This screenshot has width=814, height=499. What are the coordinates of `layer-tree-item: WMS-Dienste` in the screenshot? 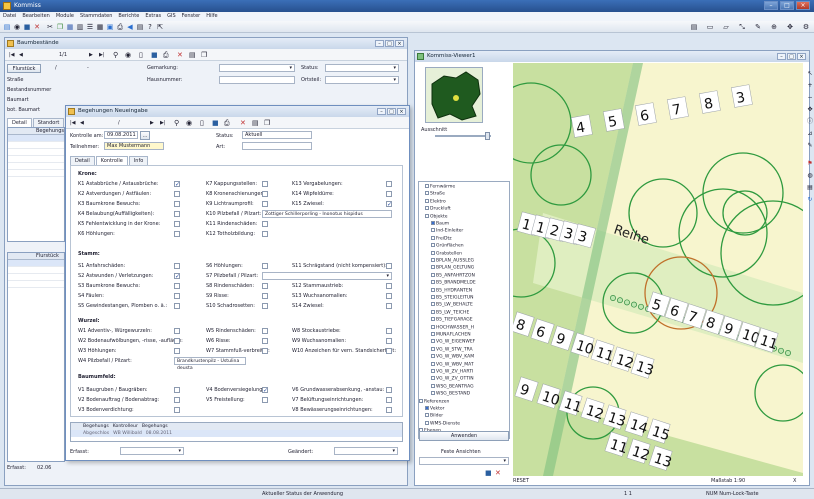 It's located at (442, 423).